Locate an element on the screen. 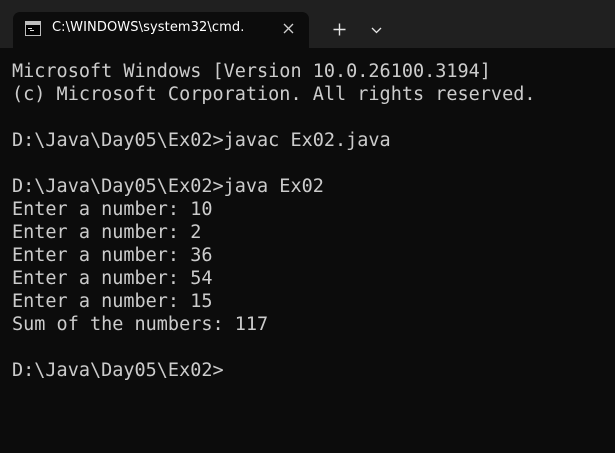 This screenshot has width=615, height=453. terminal-line: Sum of the numbers: 117 is located at coordinates (140, 324).